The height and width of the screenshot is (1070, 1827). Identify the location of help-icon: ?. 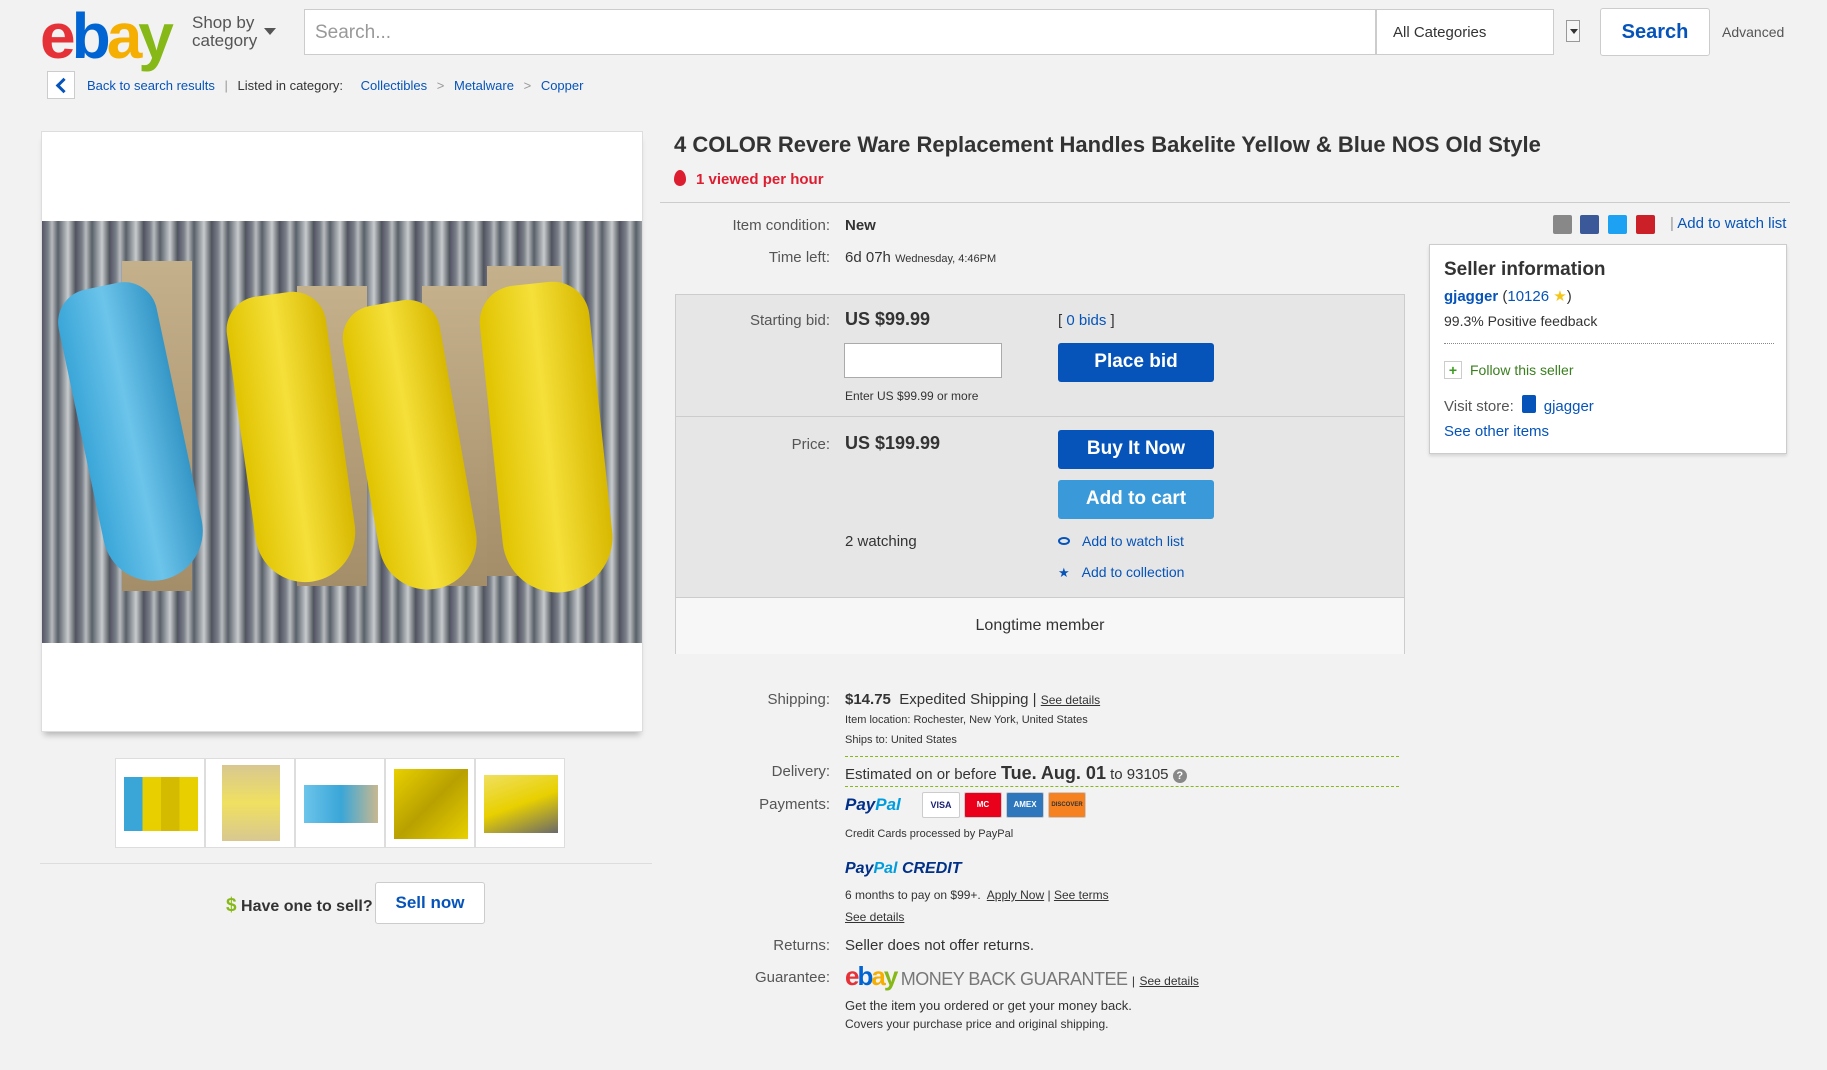
(1179, 776).